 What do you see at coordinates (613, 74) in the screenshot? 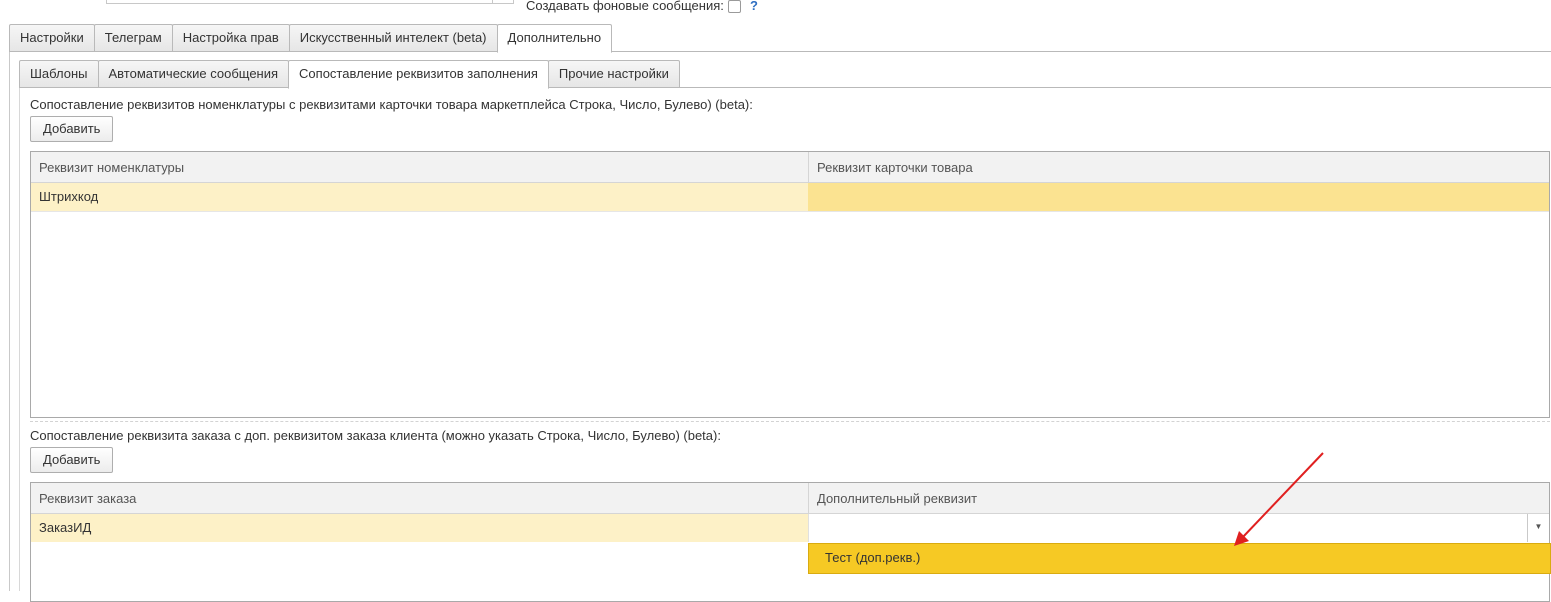
I see `tab-other-settings: Прочие настройки` at bounding box center [613, 74].